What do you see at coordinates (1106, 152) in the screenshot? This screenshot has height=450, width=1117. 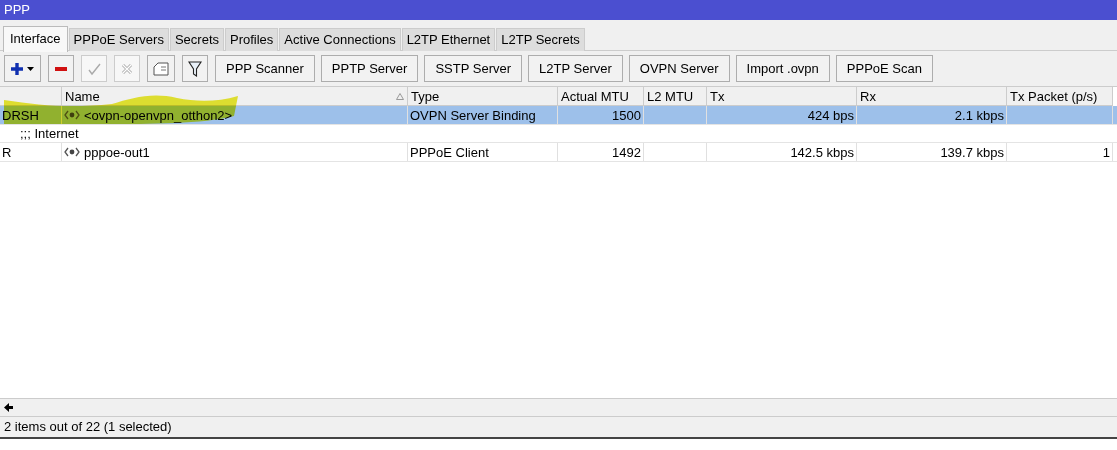 I see `table-cell: 1` at bounding box center [1106, 152].